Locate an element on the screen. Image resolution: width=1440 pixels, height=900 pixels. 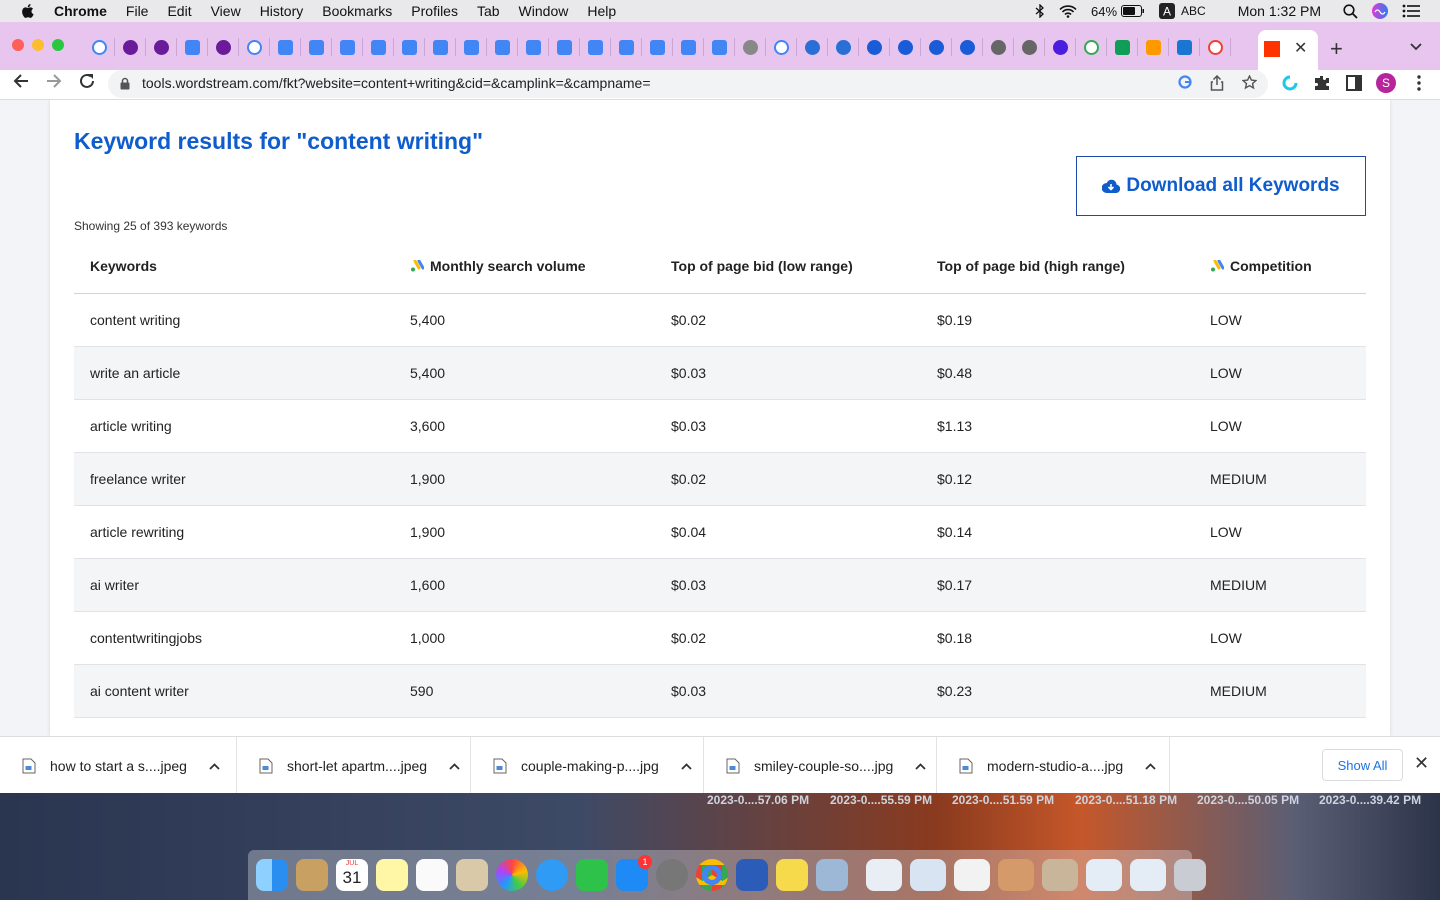
tab-google-sheets-favicon-icon is located at coordinates (1122, 47).